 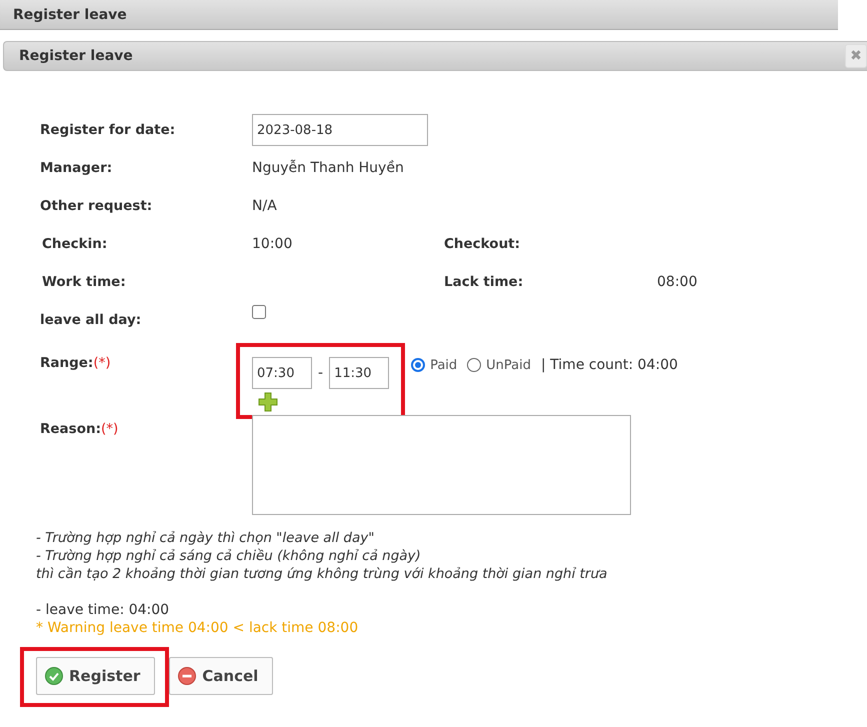 What do you see at coordinates (259, 312) in the screenshot?
I see `leave-all-day-checkbox` at bounding box center [259, 312].